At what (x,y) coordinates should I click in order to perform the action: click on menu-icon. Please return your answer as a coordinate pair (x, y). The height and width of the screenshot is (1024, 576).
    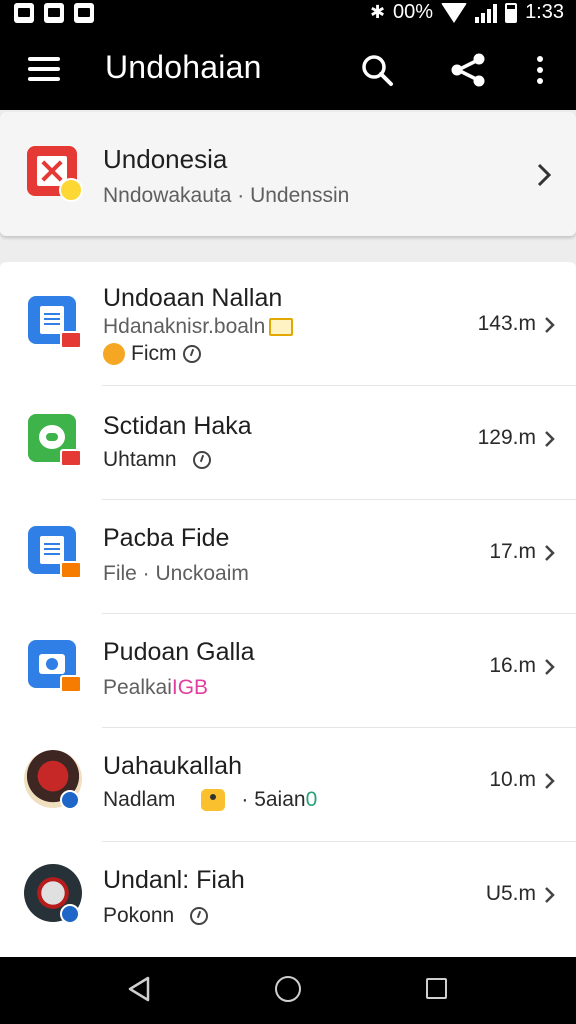
    Looking at the image, I should click on (44, 69).